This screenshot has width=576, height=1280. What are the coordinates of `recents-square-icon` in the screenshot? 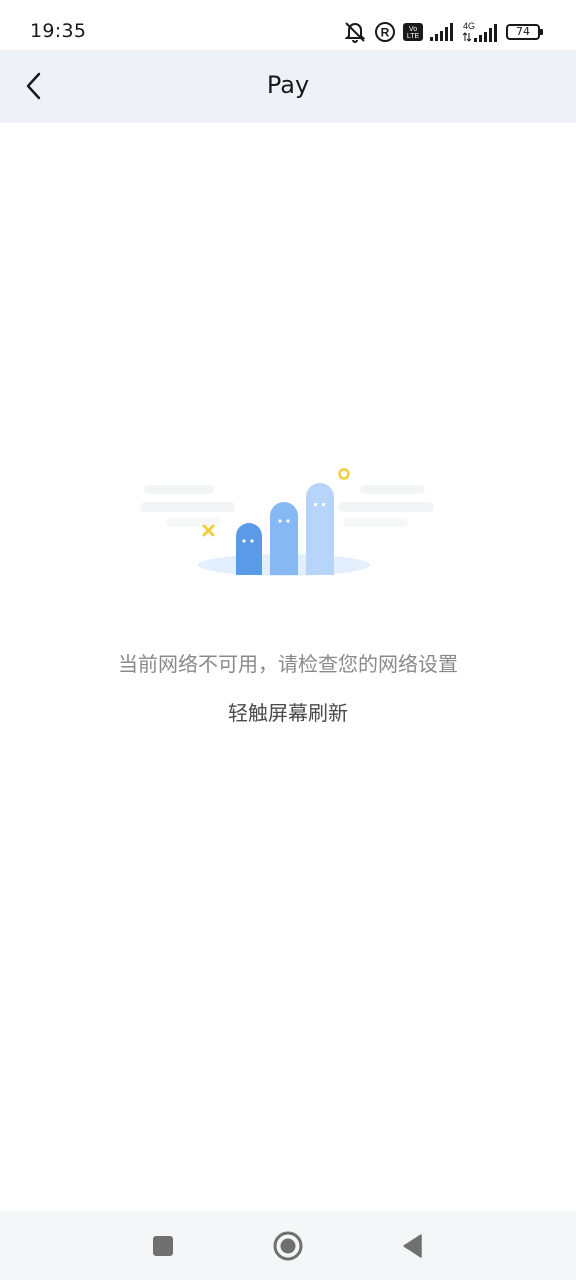 It's located at (163, 1246).